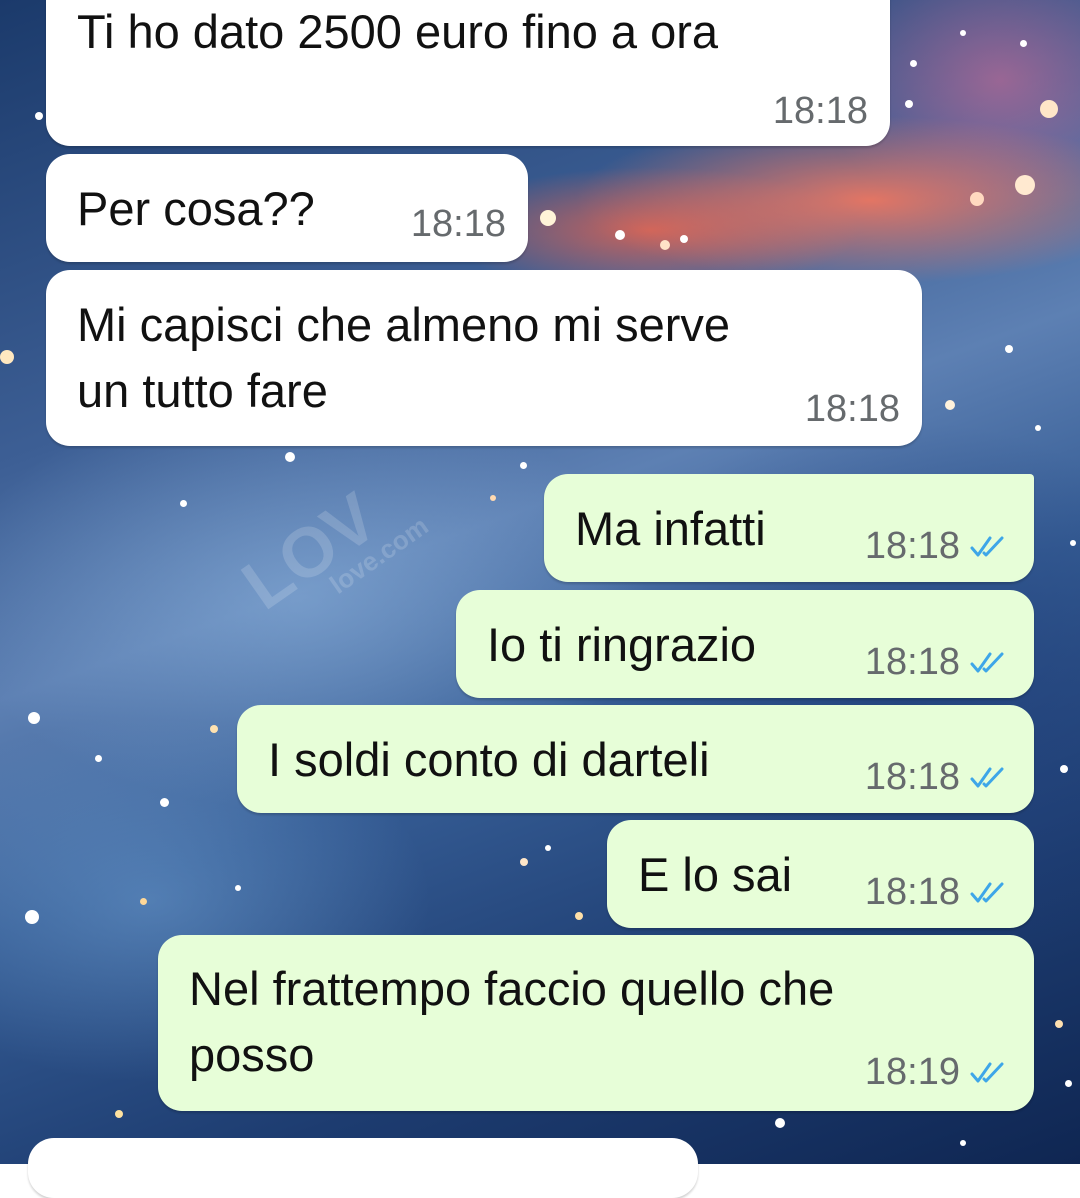  What do you see at coordinates (489, 759) in the screenshot?
I see `message-text: I soldi conto di darteli` at bounding box center [489, 759].